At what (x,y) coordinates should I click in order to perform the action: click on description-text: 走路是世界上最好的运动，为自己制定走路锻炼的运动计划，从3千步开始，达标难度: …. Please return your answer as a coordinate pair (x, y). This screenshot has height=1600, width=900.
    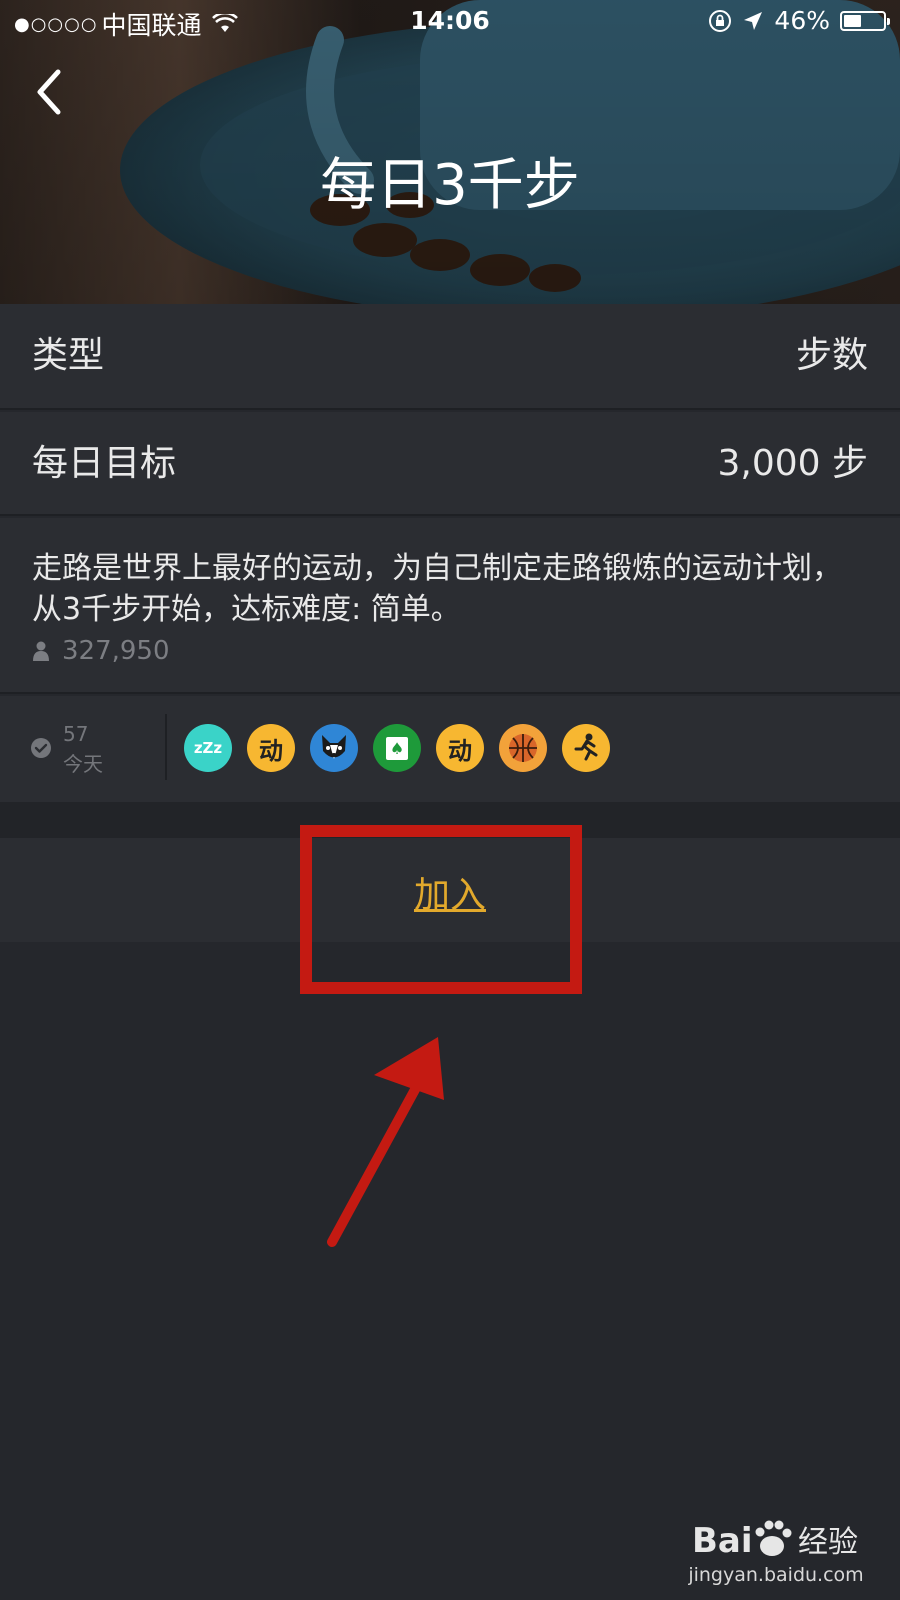
    Looking at the image, I should click on (437, 589).